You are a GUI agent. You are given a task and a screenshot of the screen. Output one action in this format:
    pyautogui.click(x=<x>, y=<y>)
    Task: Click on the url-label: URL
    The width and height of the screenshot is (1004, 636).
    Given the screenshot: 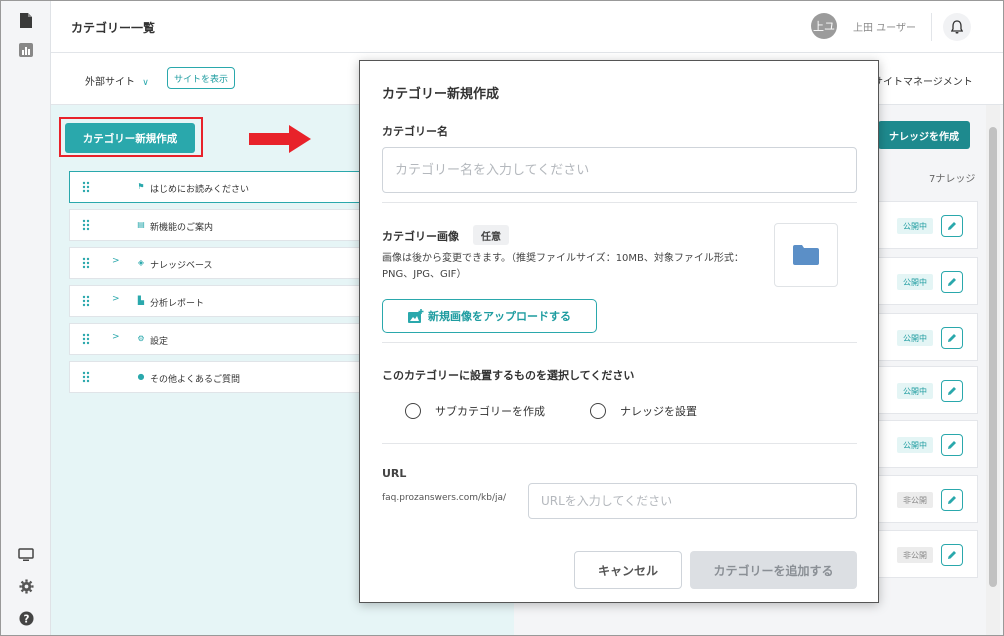 What is the action you would take?
    pyautogui.click(x=394, y=473)
    